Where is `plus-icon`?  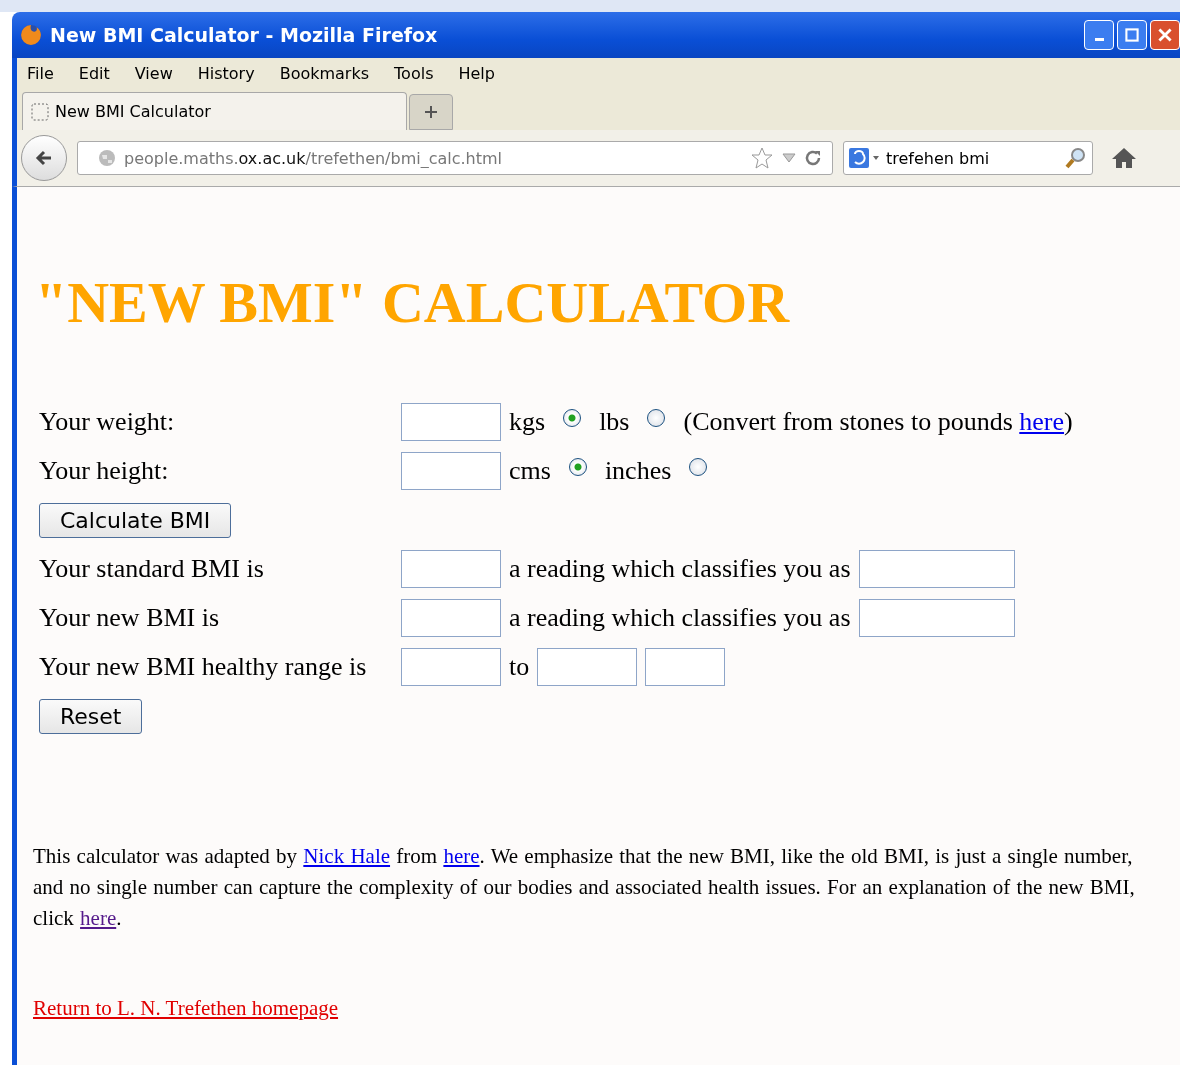 plus-icon is located at coordinates (431, 112).